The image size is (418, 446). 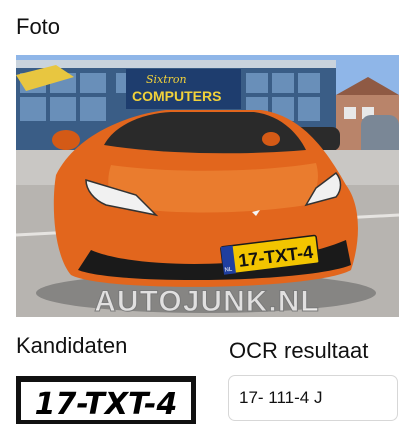 I want to click on candidate-plate-text: 17-TXT-4, so click(x=106, y=404).